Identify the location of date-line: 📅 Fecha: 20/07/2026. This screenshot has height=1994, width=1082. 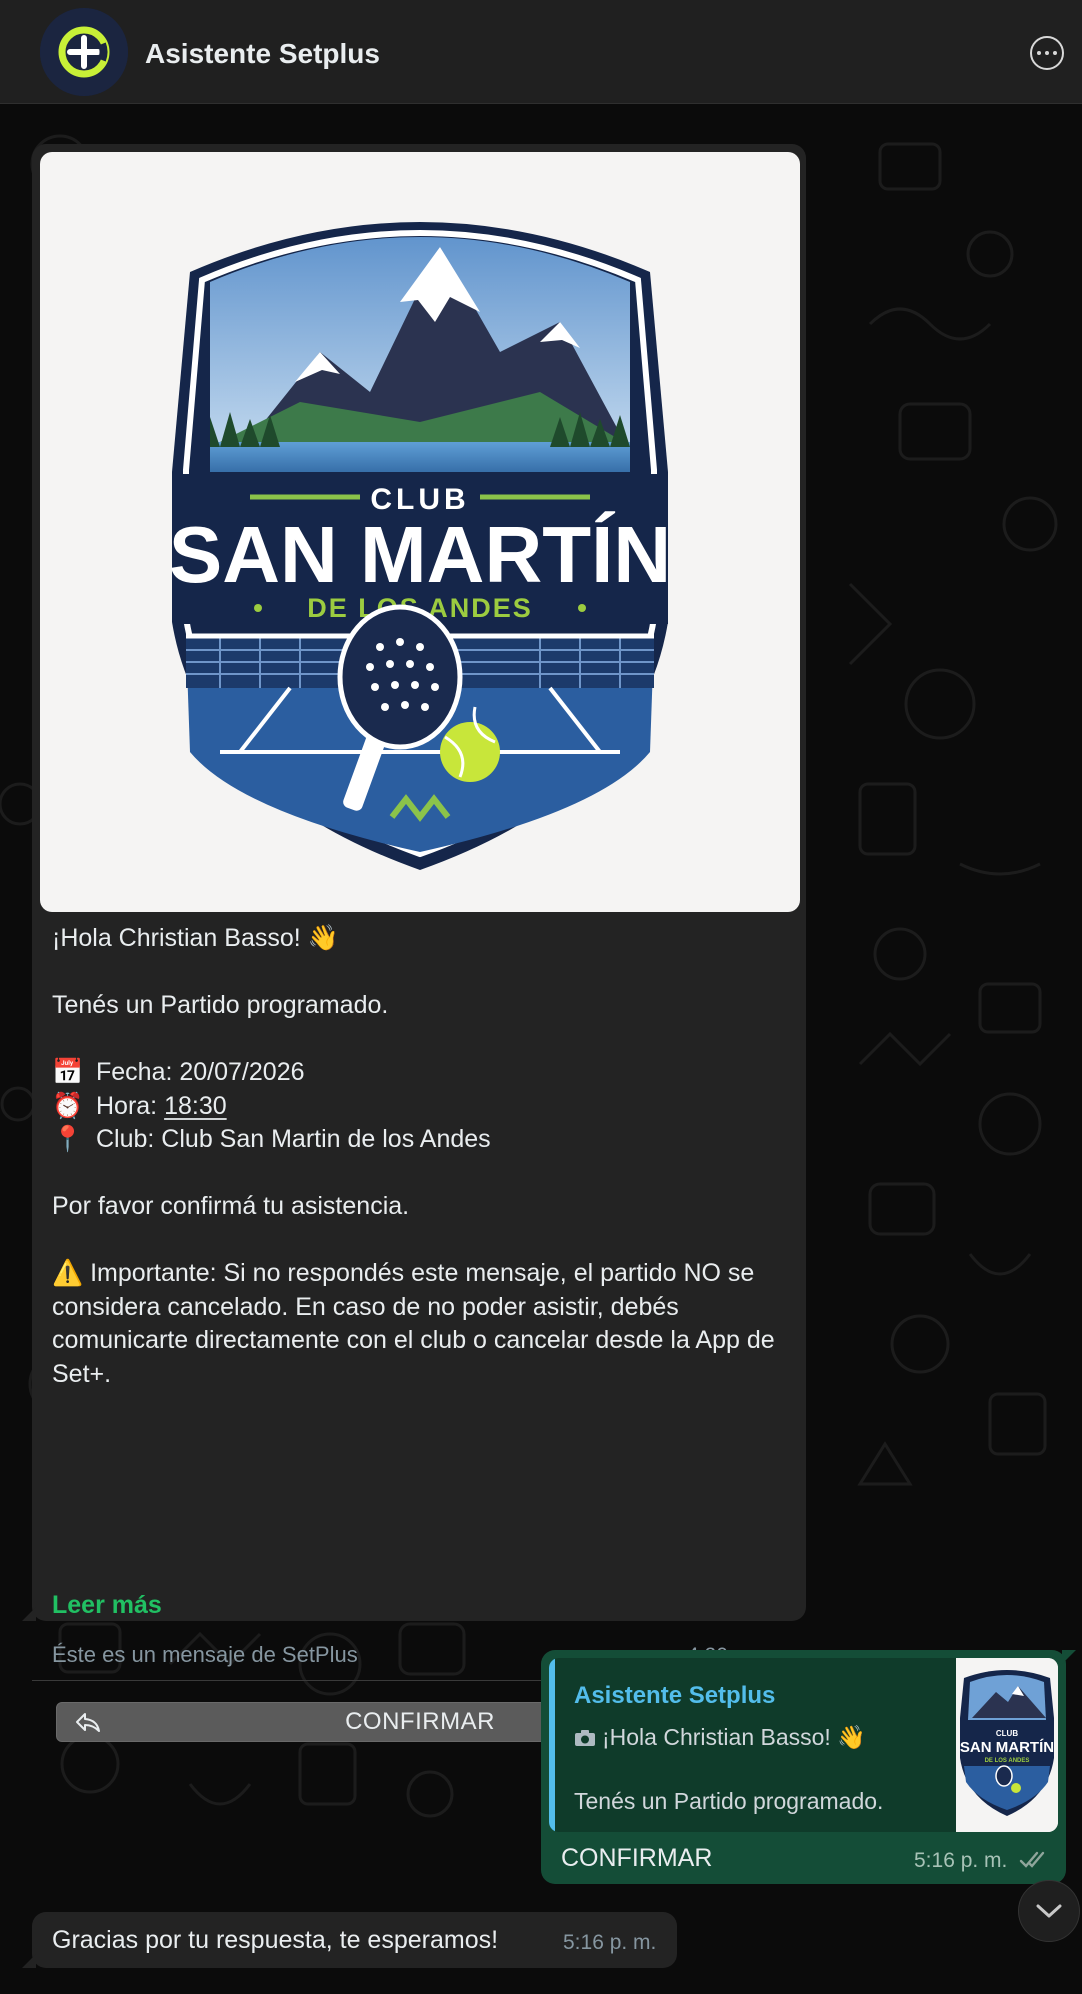
(422, 1073).